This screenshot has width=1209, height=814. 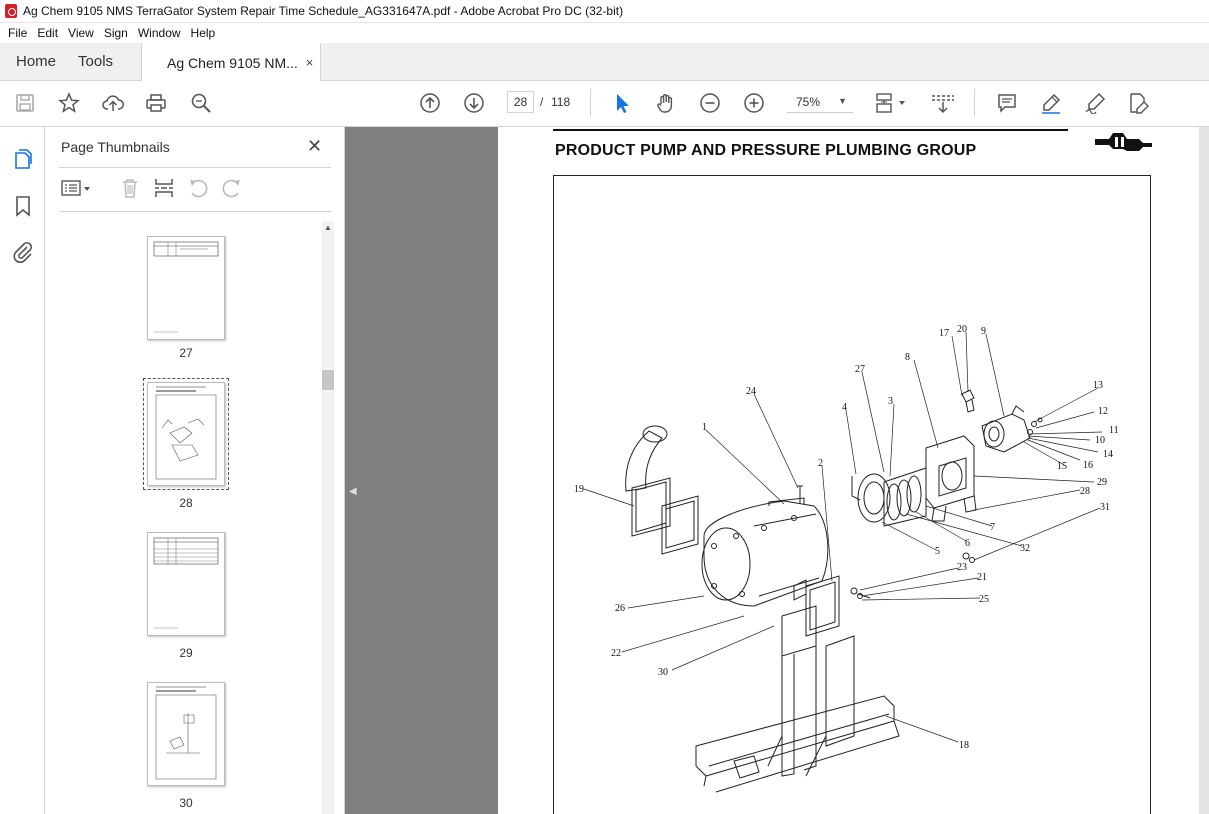 I want to click on close-panel-icon: ✕, so click(x=314, y=146).